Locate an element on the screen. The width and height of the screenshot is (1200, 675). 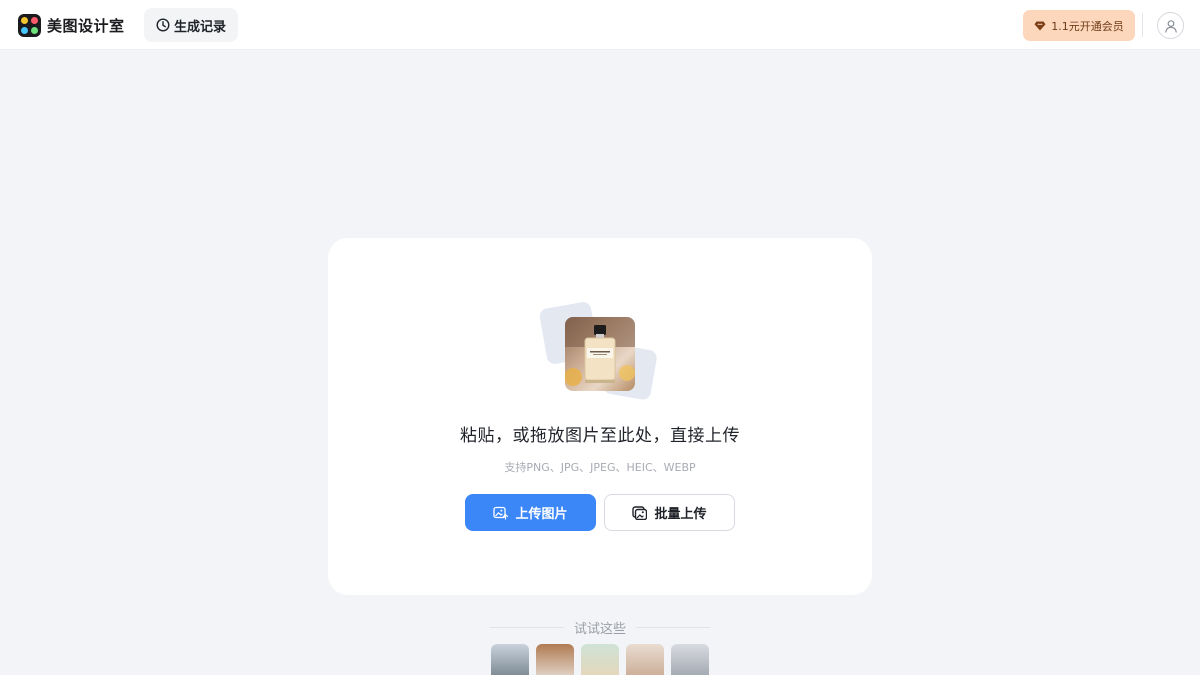
perfume-bottle-icon is located at coordinates (600, 351).